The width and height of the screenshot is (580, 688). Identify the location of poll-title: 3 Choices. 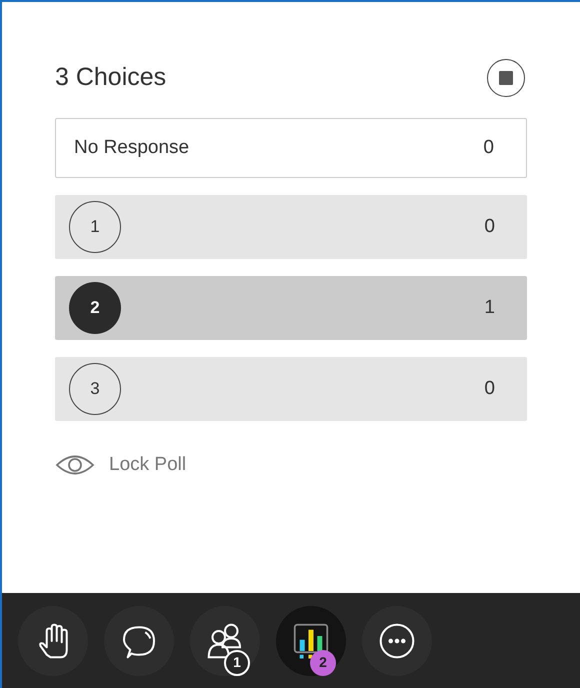
(110, 78).